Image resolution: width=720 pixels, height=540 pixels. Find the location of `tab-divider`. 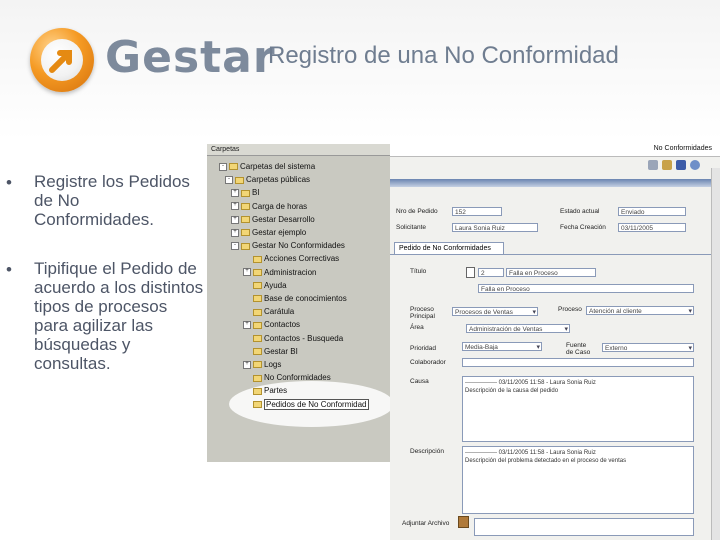

tab-divider is located at coordinates (551, 254).